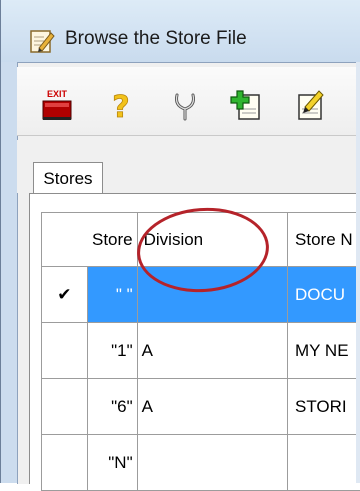 The width and height of the screenshot is (360, 491). I want to click on window-right-edge, so click(358, 272).